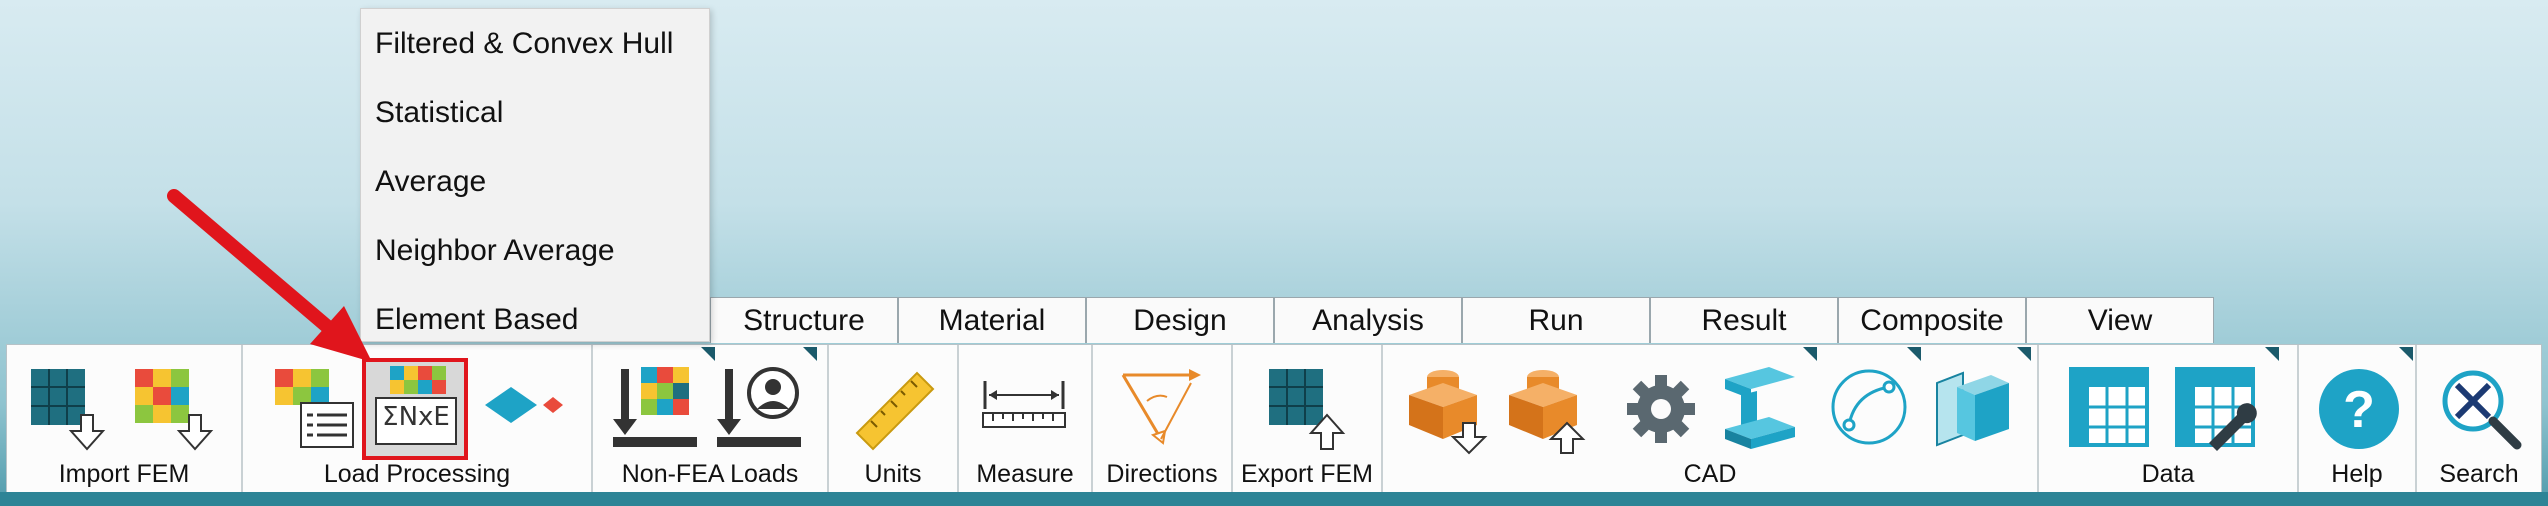 The height and width of the screenshot is (506, 2548). I want to click on menu-item-filtered-convex-hull: Filtered & Convex Hull, so click(535, 43).